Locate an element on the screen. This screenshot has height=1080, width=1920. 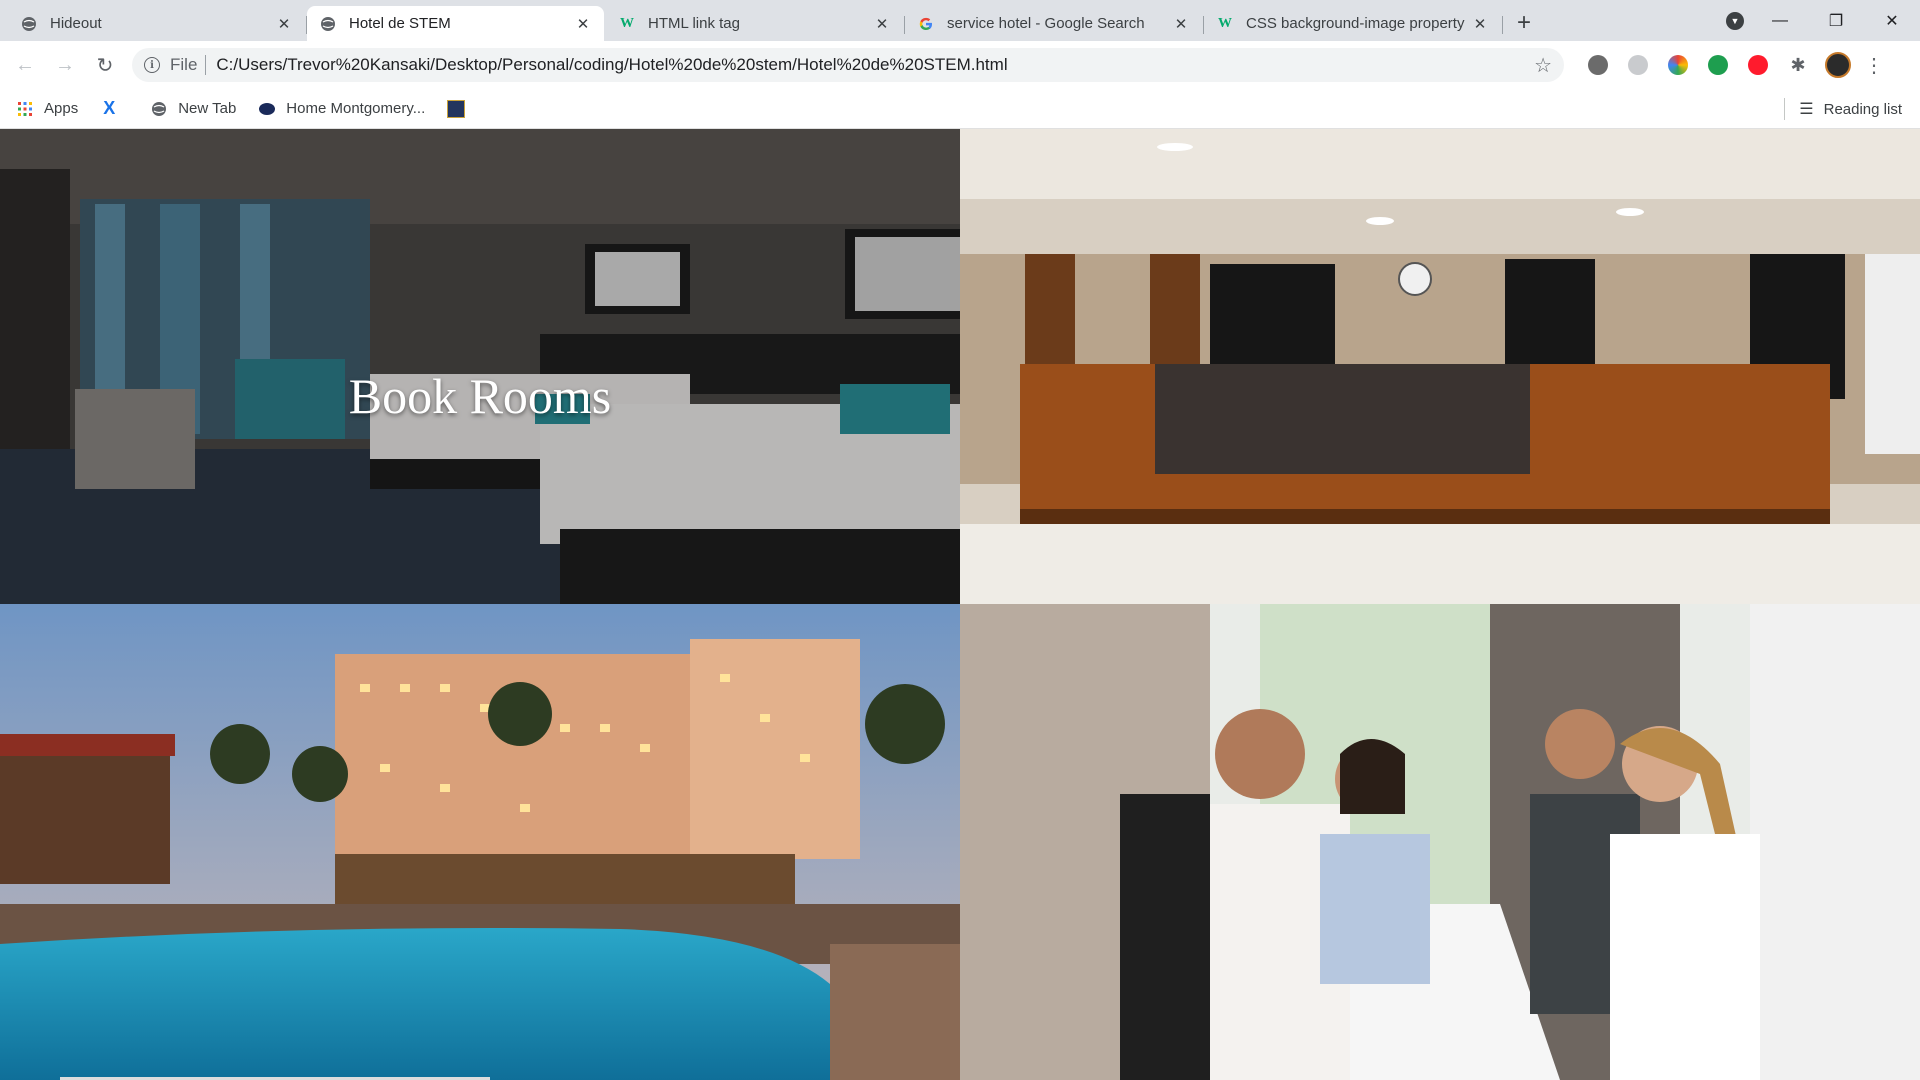
google-icon is located at coordinates (926, 24).